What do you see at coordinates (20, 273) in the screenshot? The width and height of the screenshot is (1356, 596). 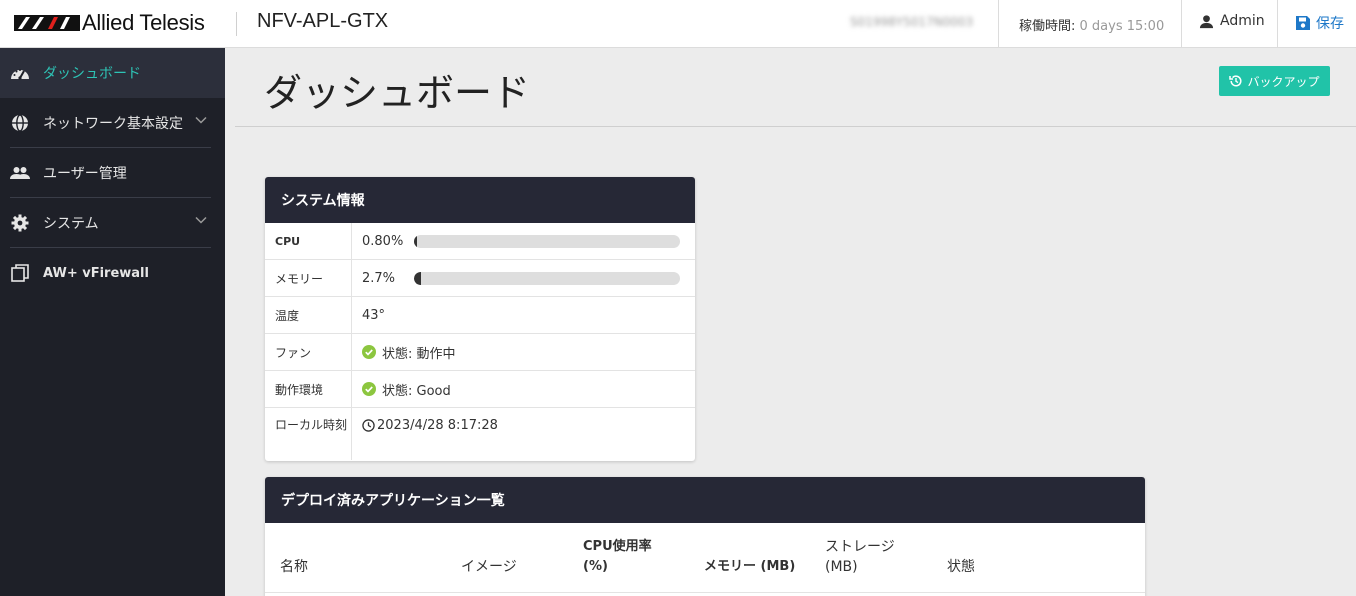 I see `copy-window-icon` at bounding box center [20, 273].